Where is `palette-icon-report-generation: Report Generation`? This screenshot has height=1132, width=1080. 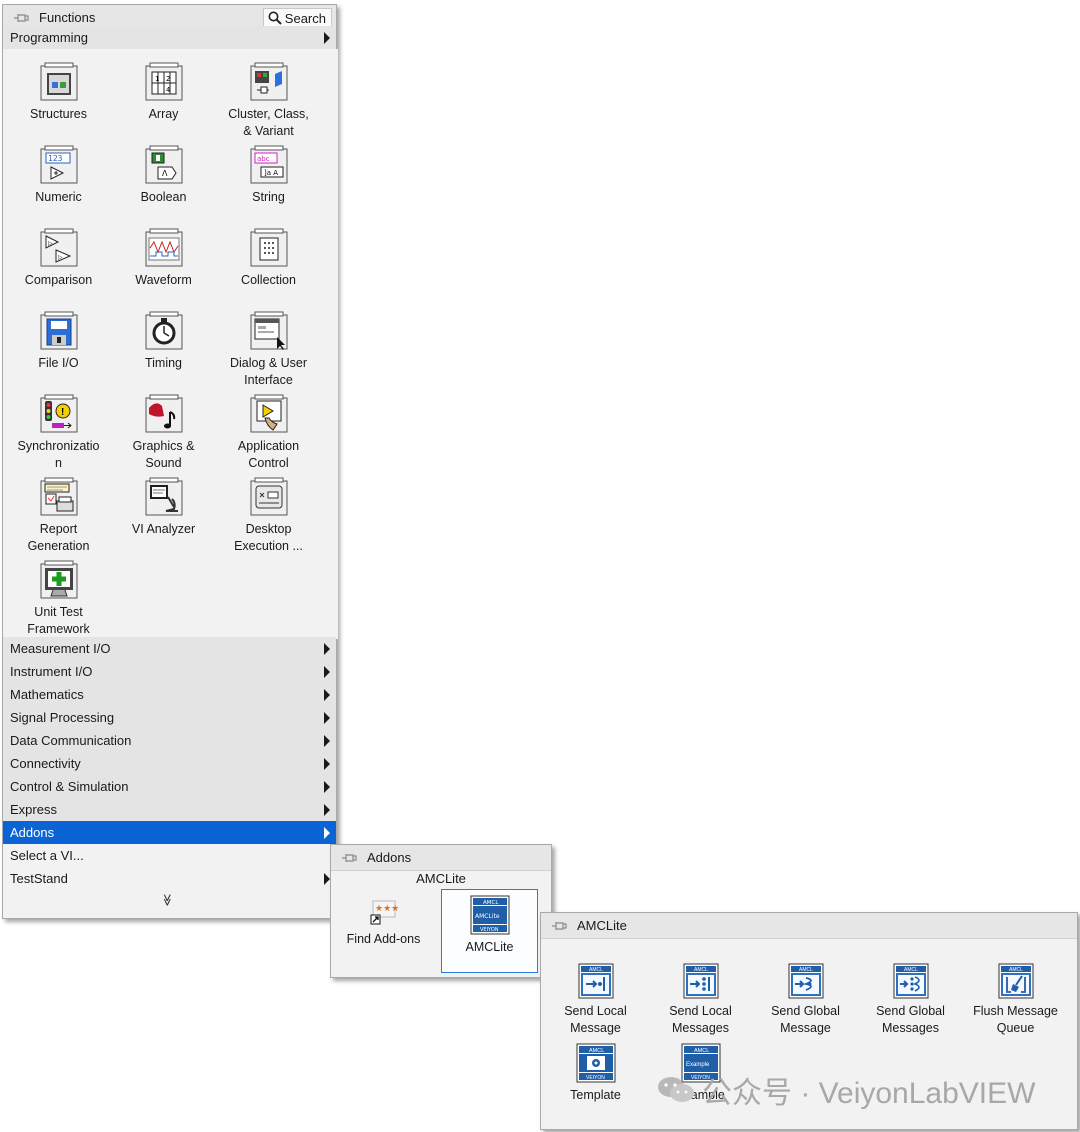 palette-icon-report-generation: Report Generation is located at coordinates (58, 516).